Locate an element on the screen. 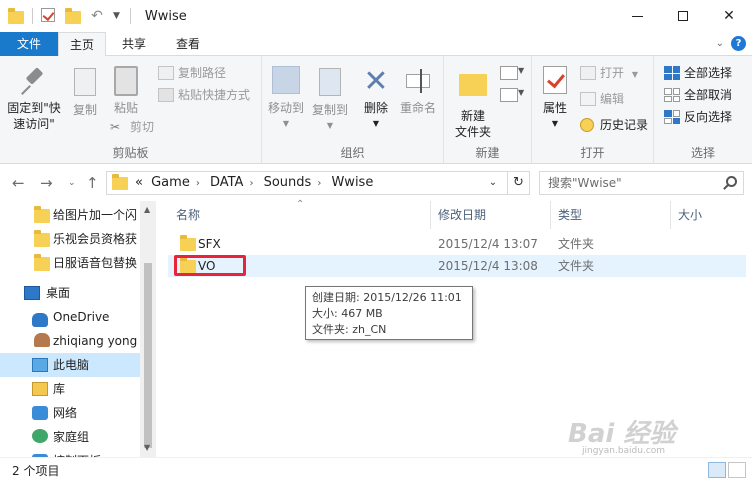 This screenshot has height=483, width=752. pin-label-line2: 速访问" is located at coordinates (34, 124).